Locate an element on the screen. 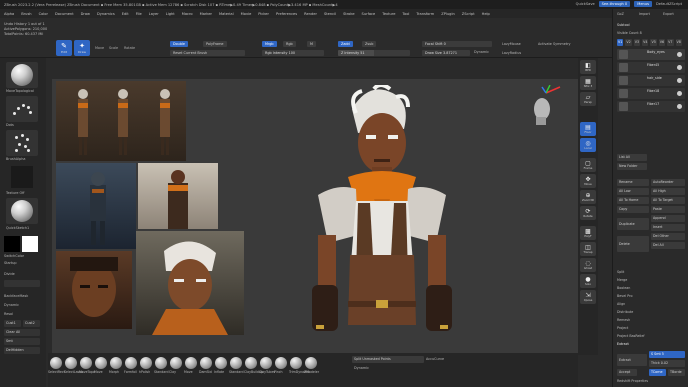 Image resolution: width=688 pixels, height=387 pixels. menu-layer: Layer is located at coordinates (154, 14).